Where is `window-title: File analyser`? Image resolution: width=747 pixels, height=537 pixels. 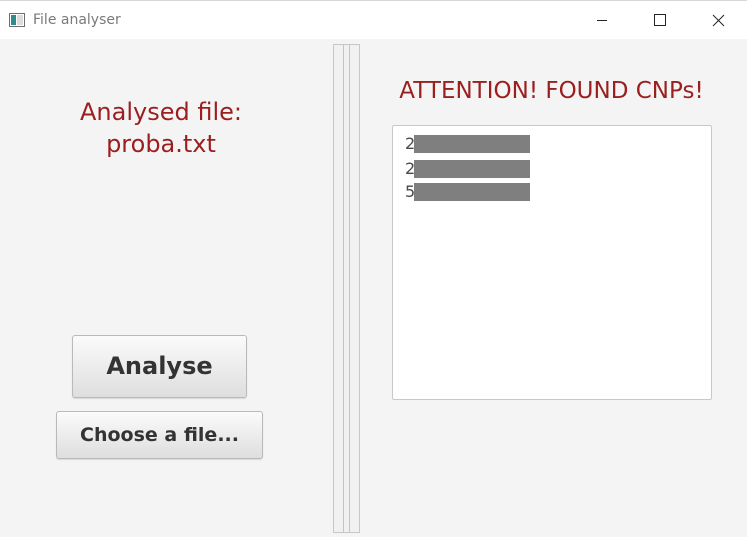 window-title: File analyser is located at coordinates (77, 20).